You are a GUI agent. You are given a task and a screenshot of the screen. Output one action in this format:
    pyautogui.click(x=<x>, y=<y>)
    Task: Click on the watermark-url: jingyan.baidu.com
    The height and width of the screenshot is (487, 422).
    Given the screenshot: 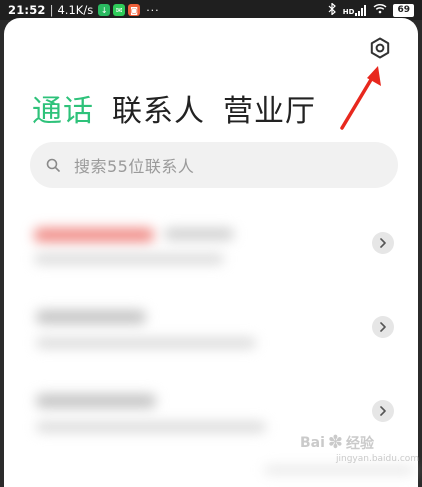 What is the action you would take?
    pyautogui.click(x=378, y=459)
    